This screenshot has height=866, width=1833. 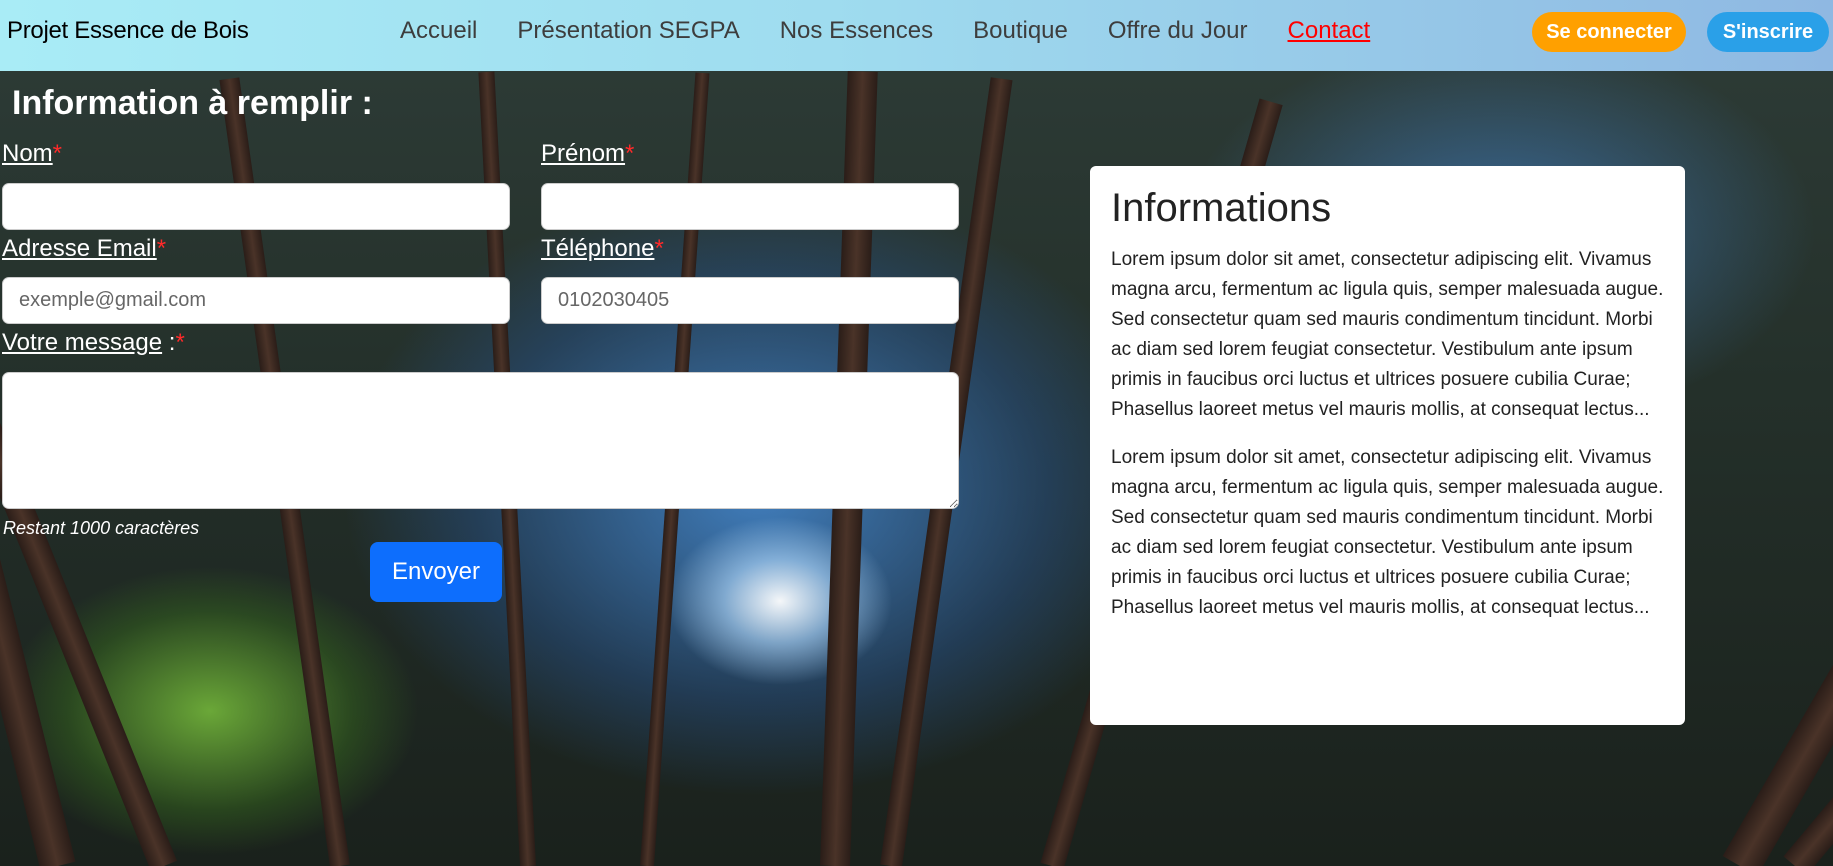 What do you see at coordinates (750, 206) in the screenshot?
I see `prenom-input` at bounding box center [750, 206].